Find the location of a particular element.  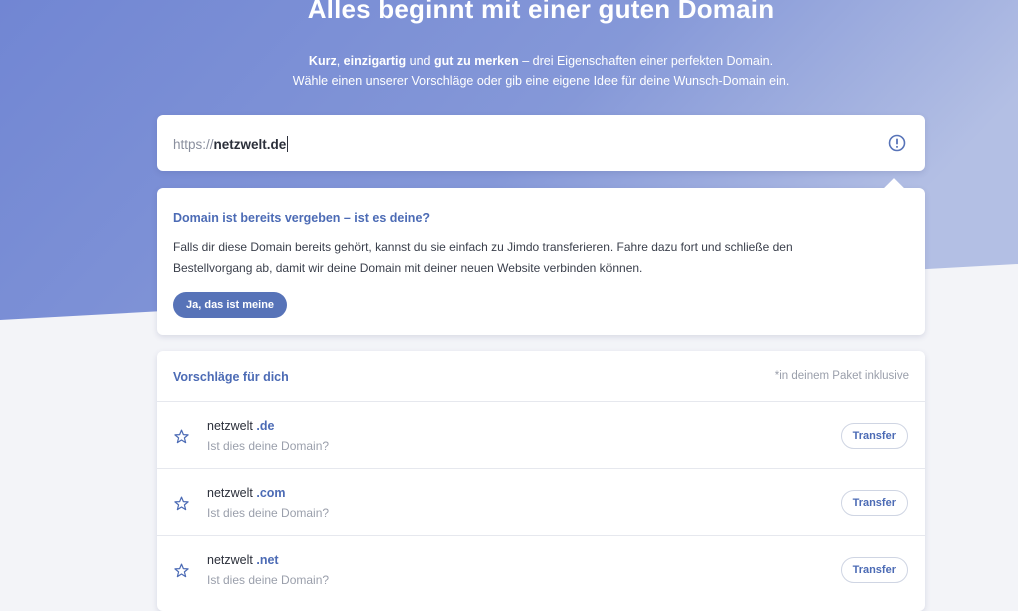

url-prefix: https:// is located at coordinates (193, 144).